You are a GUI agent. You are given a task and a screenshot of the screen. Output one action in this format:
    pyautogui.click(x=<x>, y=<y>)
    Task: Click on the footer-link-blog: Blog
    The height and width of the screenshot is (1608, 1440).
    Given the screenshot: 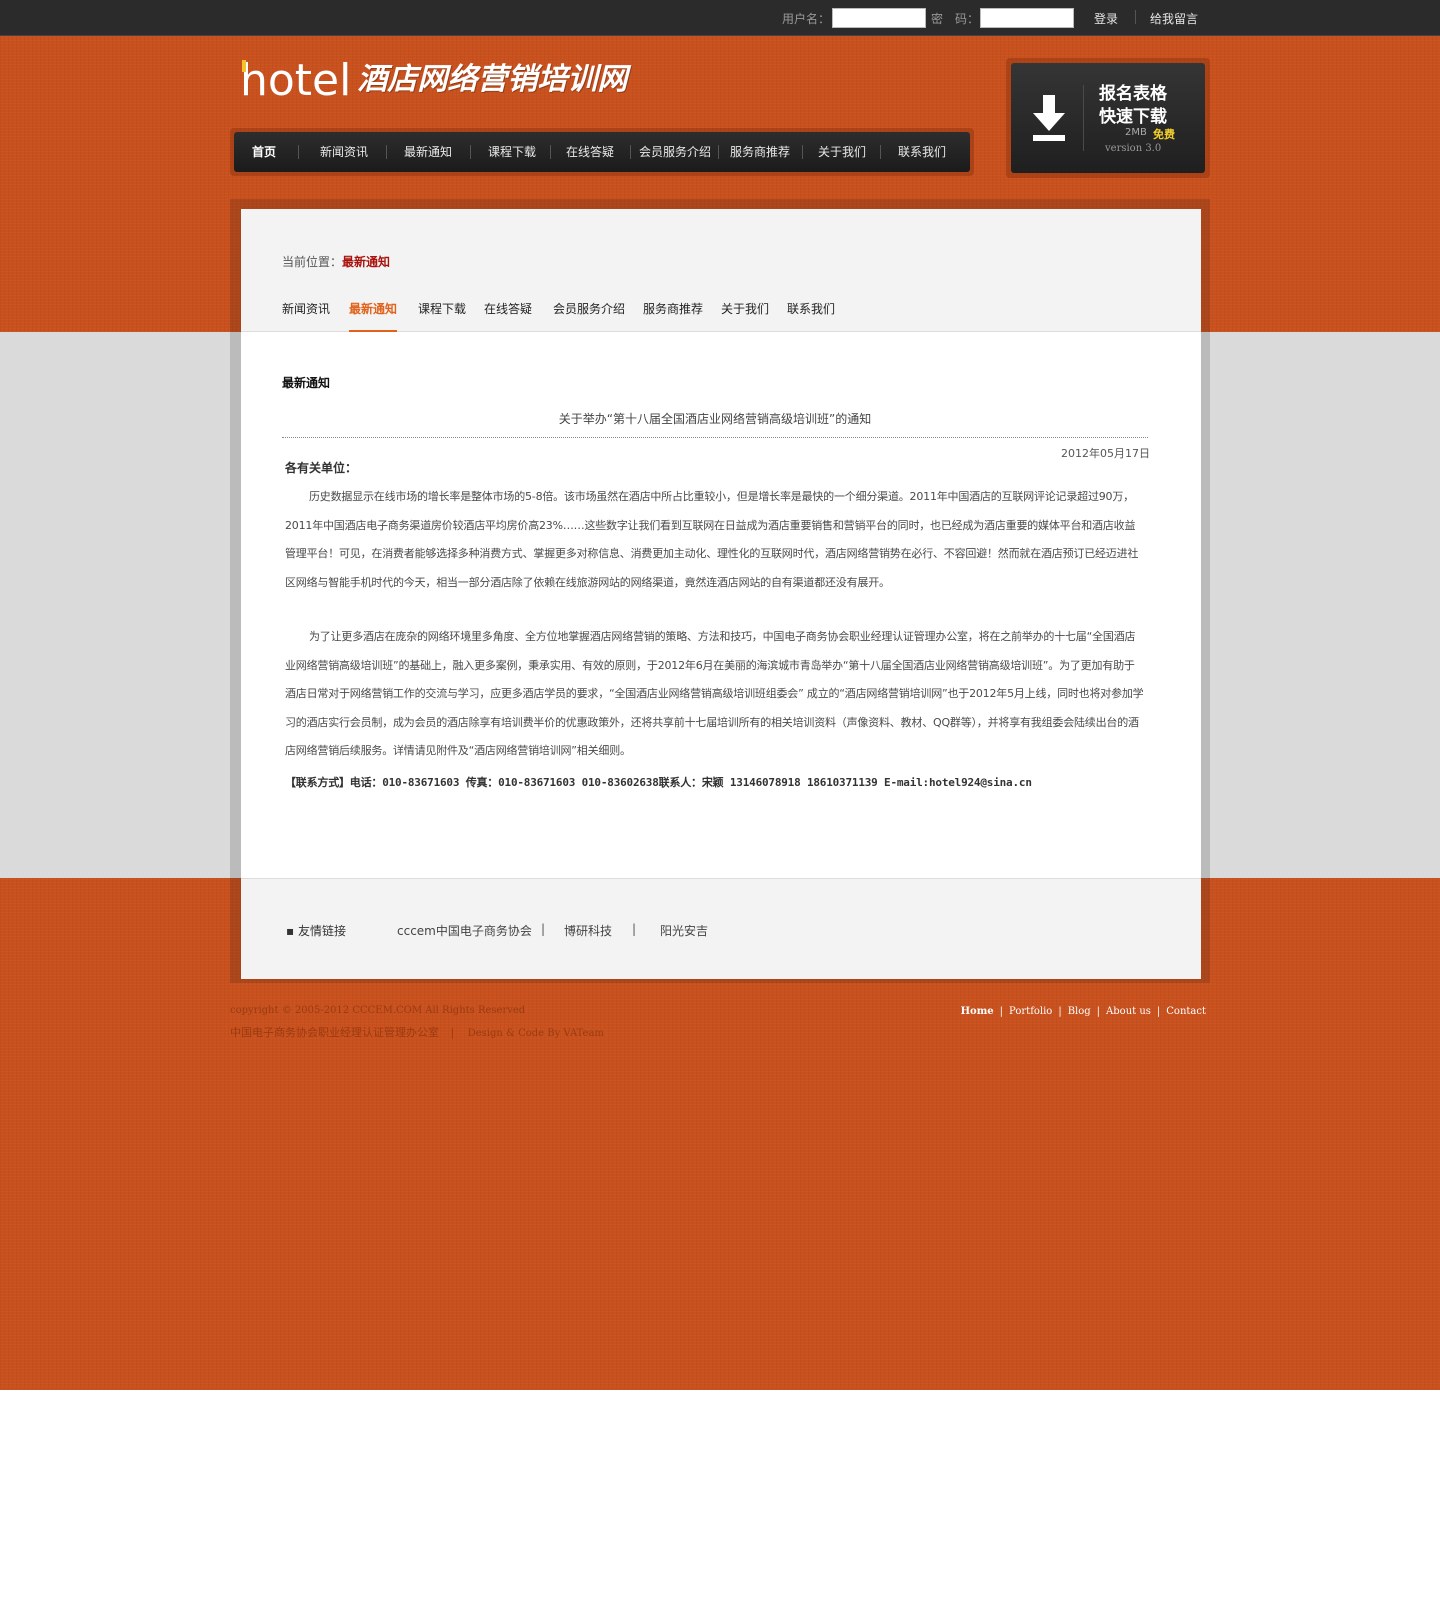 What is the action you would take?
    pyautogui.click(x=1079, y=1011)
    